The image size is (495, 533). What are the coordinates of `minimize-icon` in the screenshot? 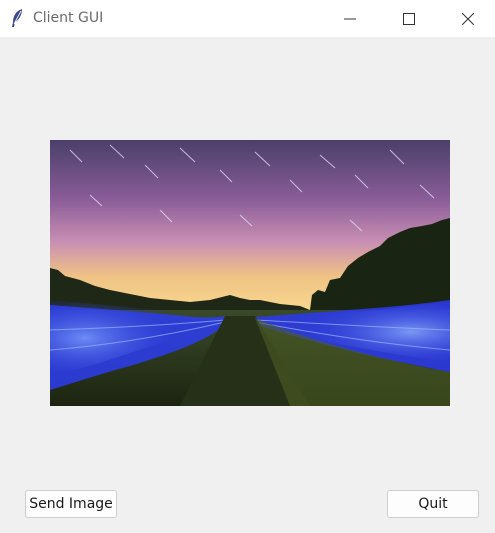 It's located at (350, 19).